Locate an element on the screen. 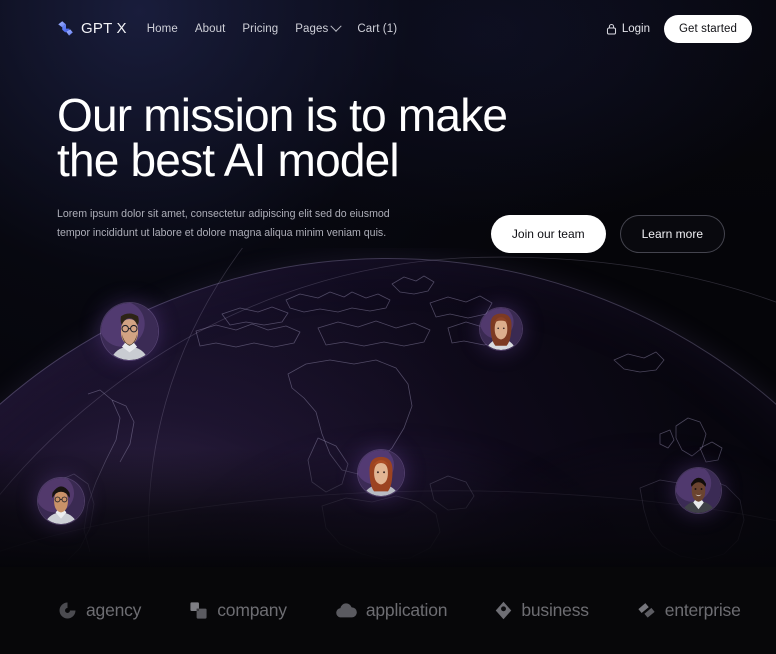 The width and height of the screenshot is (776, 654). login-label: Login is located at coordinates (635, 28).